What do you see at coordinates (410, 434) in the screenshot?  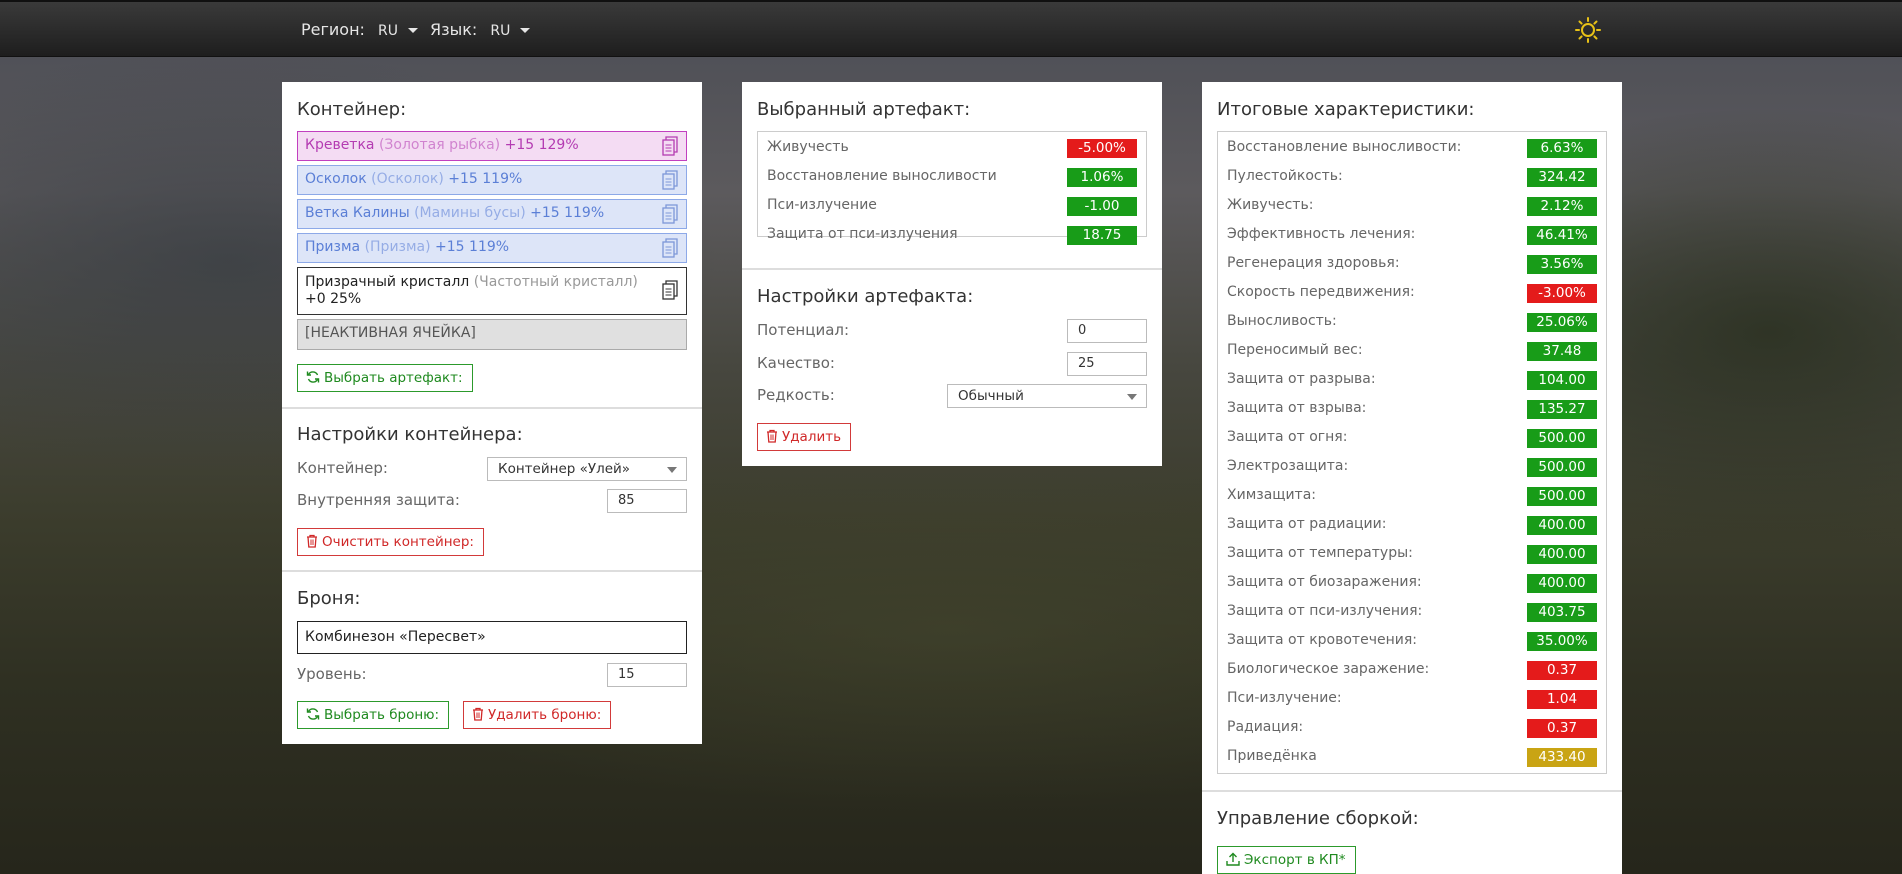 I see `container-settings-title: Настройки контейнера:` at bounding box center [410, 434].